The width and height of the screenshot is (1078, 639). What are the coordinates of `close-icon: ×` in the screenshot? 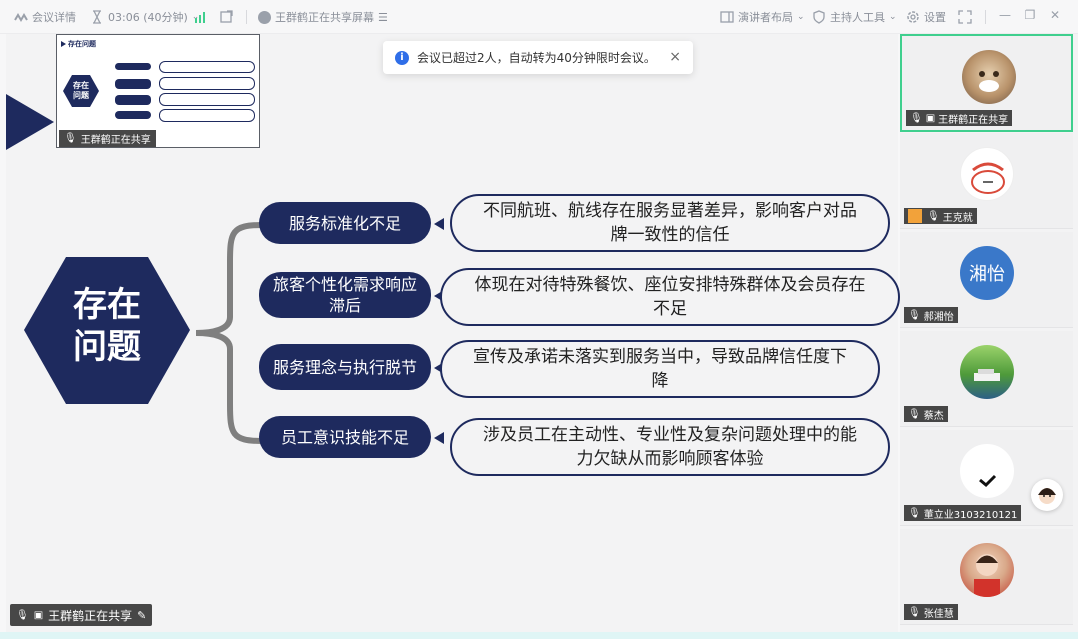 It's located at (675, 57).